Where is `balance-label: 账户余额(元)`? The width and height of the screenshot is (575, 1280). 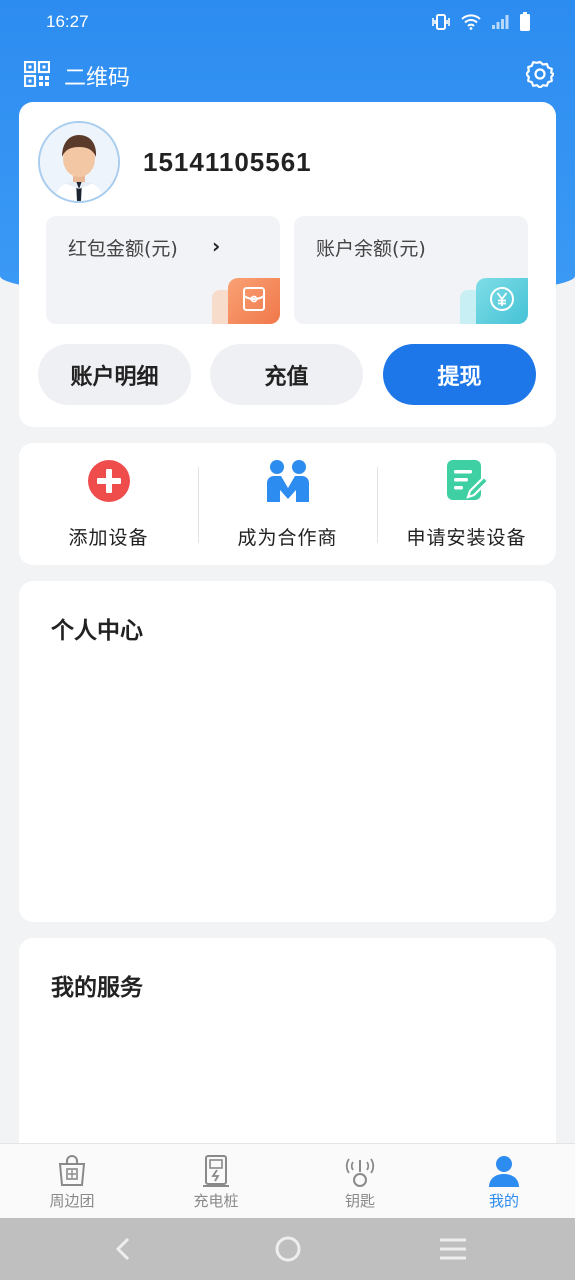
balance-label: 账户余额(元) is located at coordinates (371, 249).